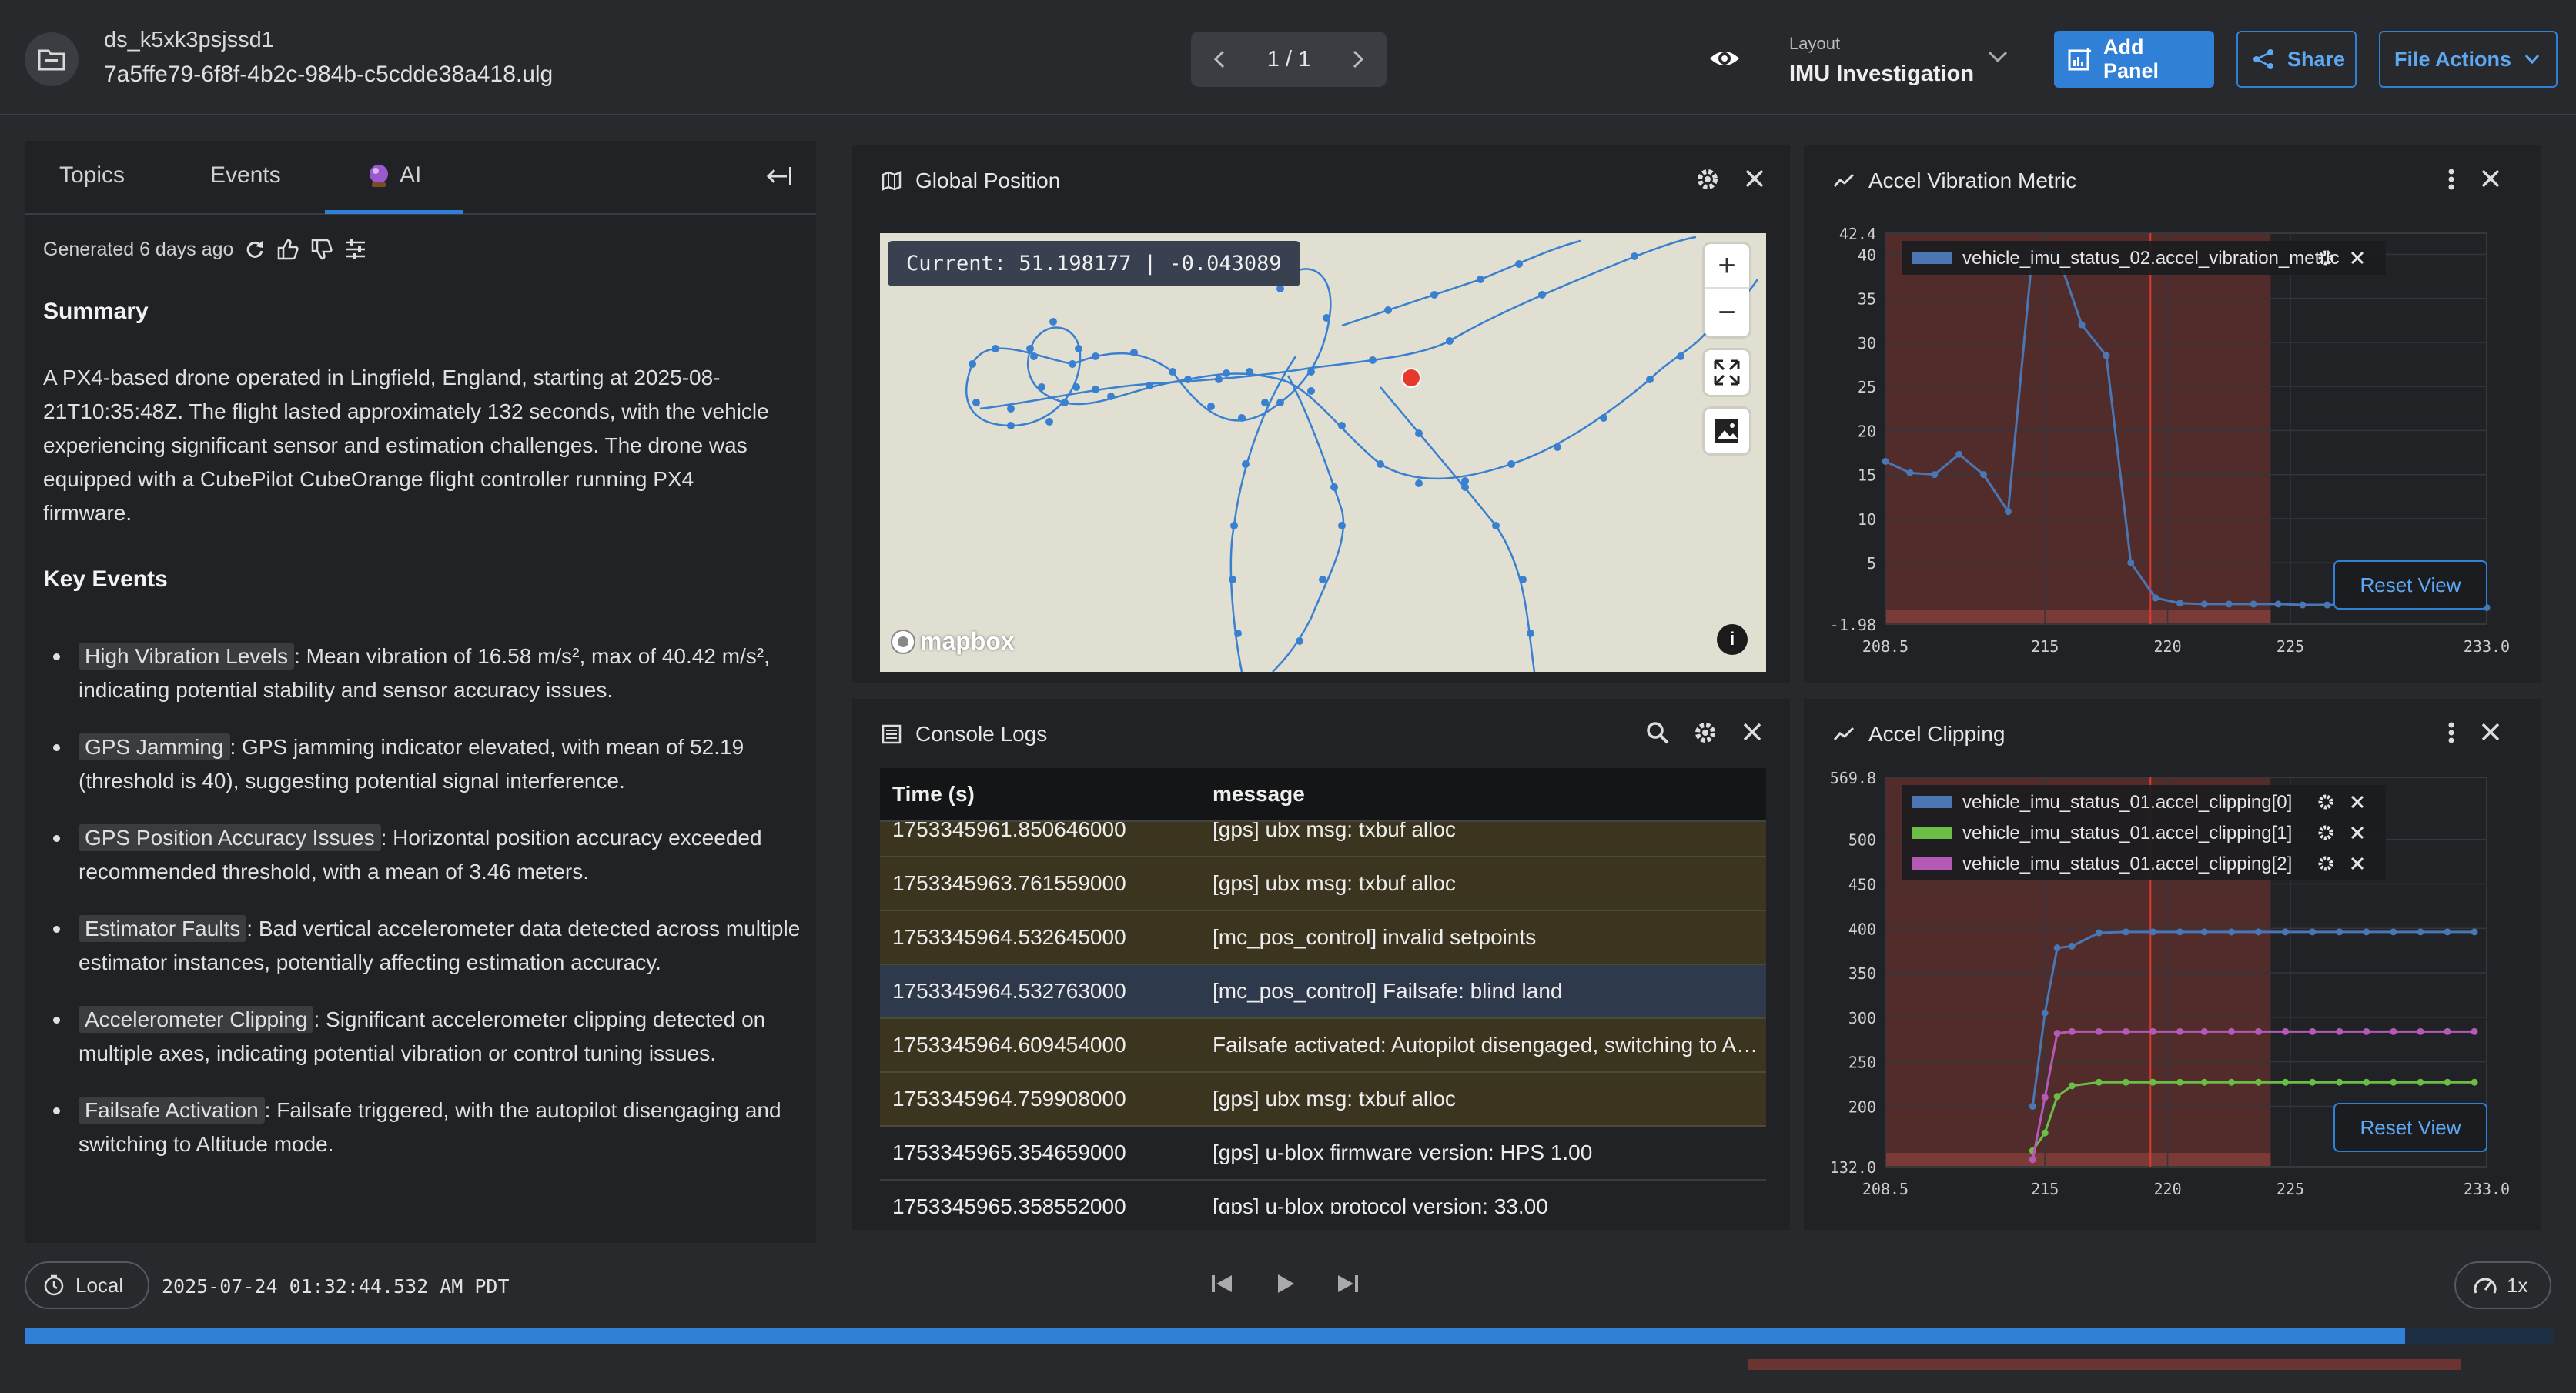  What do you see at coordinates (2078, 1160) in the screenshot?
I see `failsafe-band` at bounding box center [2078, 1160].